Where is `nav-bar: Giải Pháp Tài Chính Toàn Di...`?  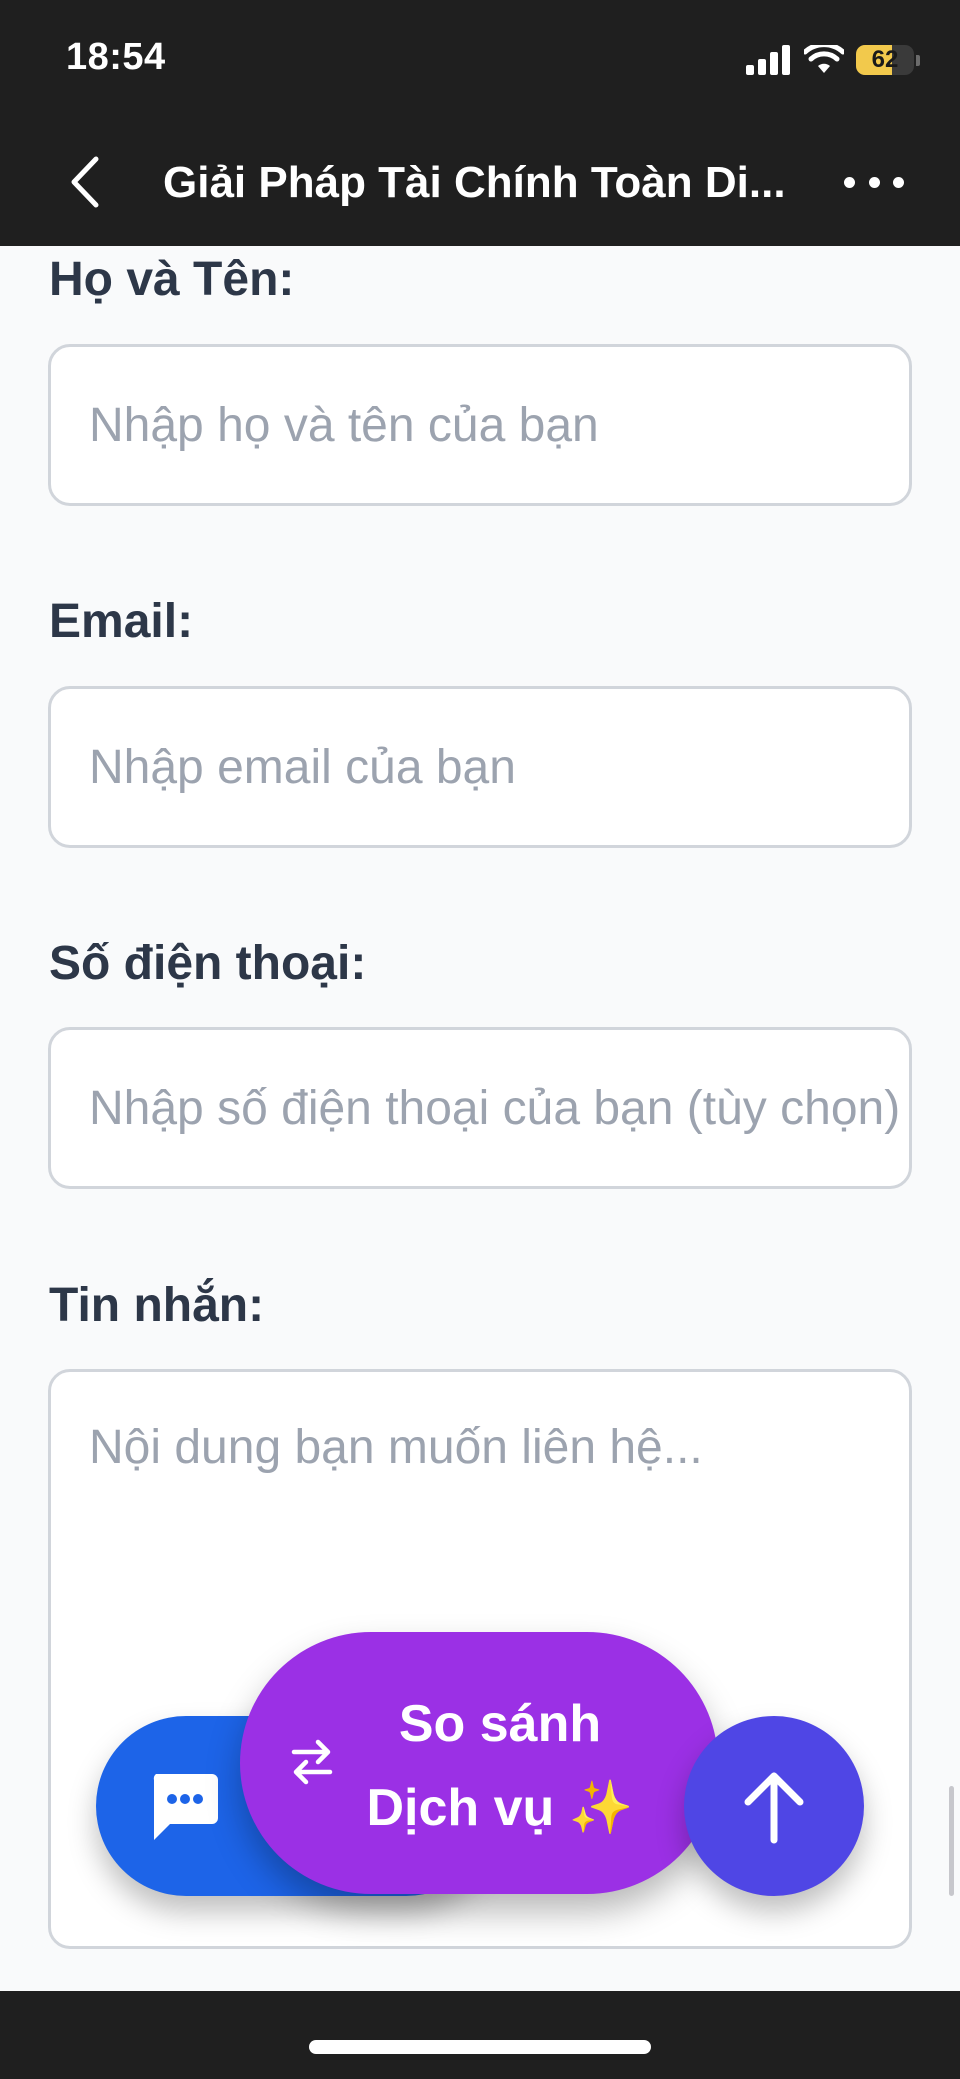
nav-bar: Giải Pháp Tài Chính Toàn Di... is located at coordinates (480, 182).